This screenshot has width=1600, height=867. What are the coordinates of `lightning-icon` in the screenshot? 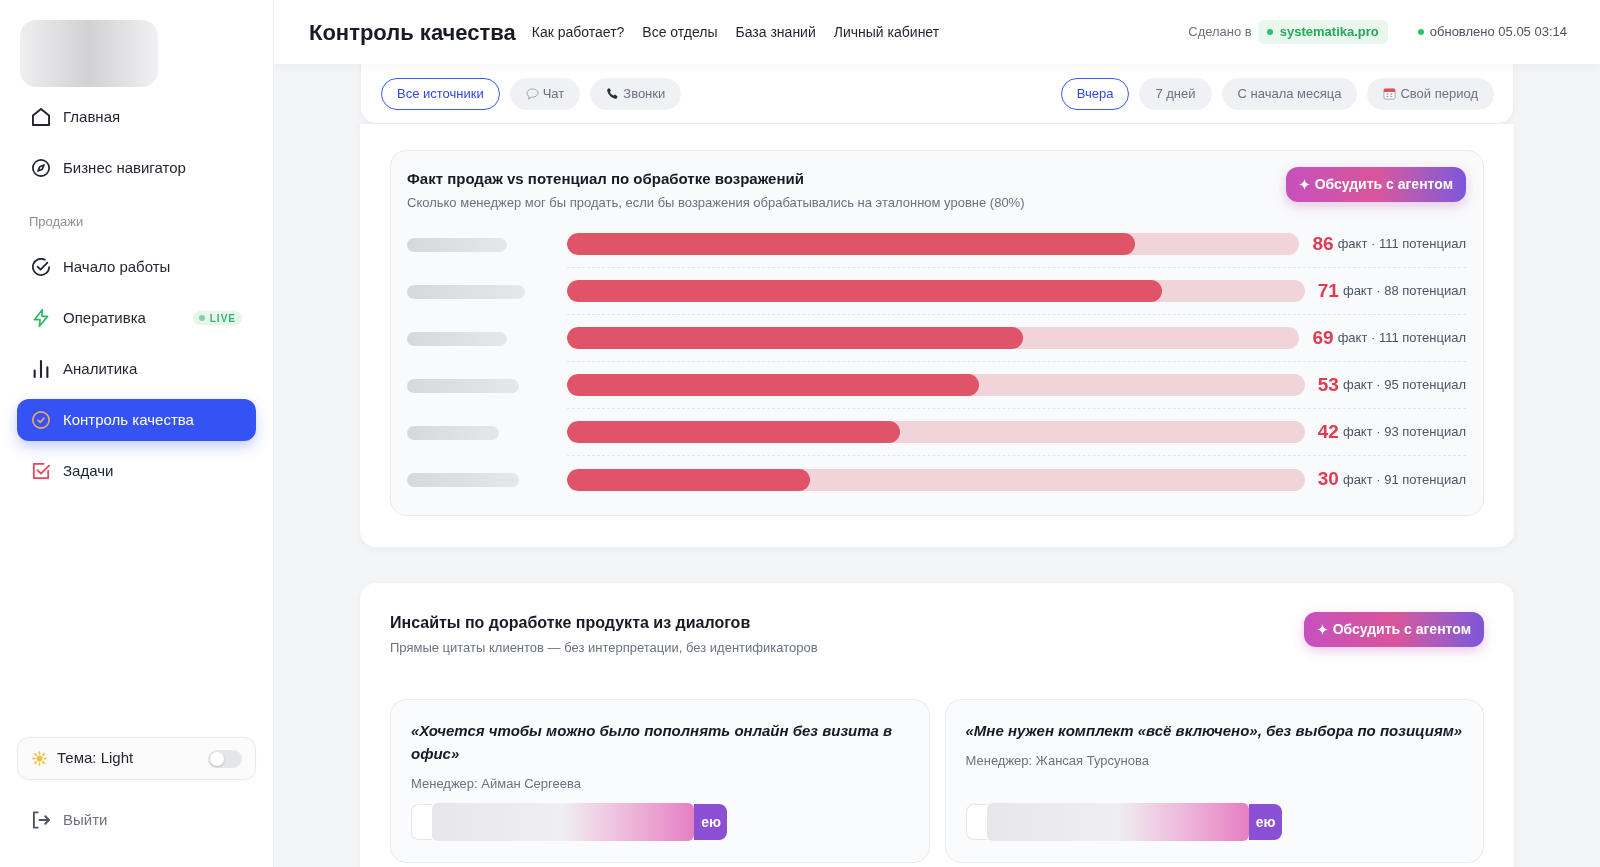 It's located at (41, 318).